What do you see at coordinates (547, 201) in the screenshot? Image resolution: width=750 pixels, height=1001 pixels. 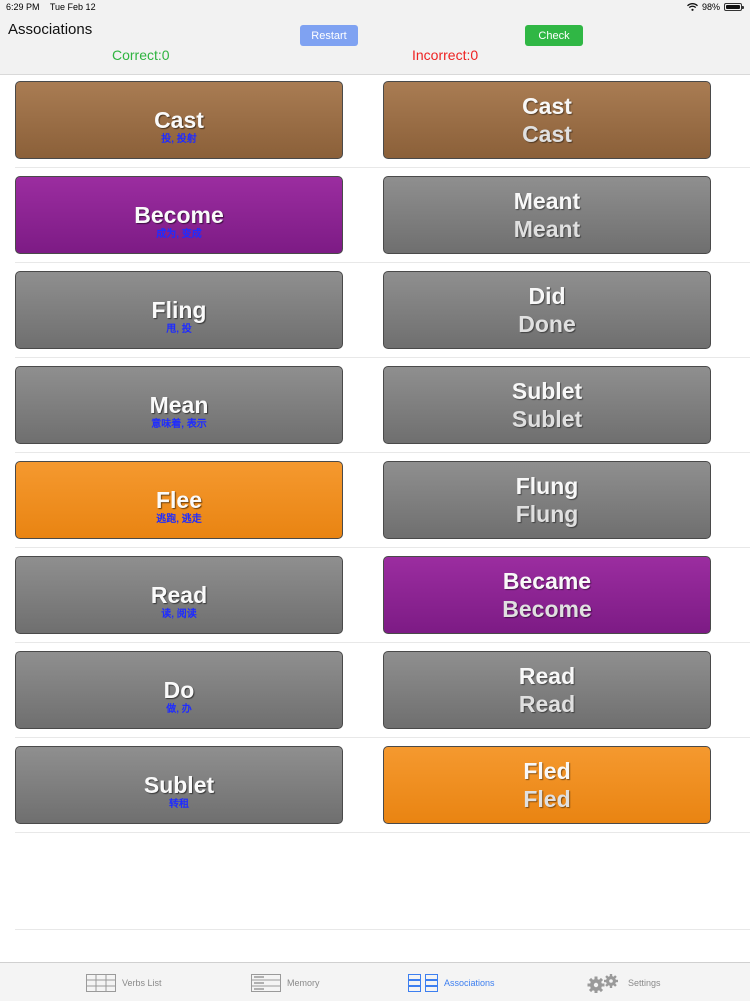 I see `past-simple-text: Meant` at bounding box center [547, 201].